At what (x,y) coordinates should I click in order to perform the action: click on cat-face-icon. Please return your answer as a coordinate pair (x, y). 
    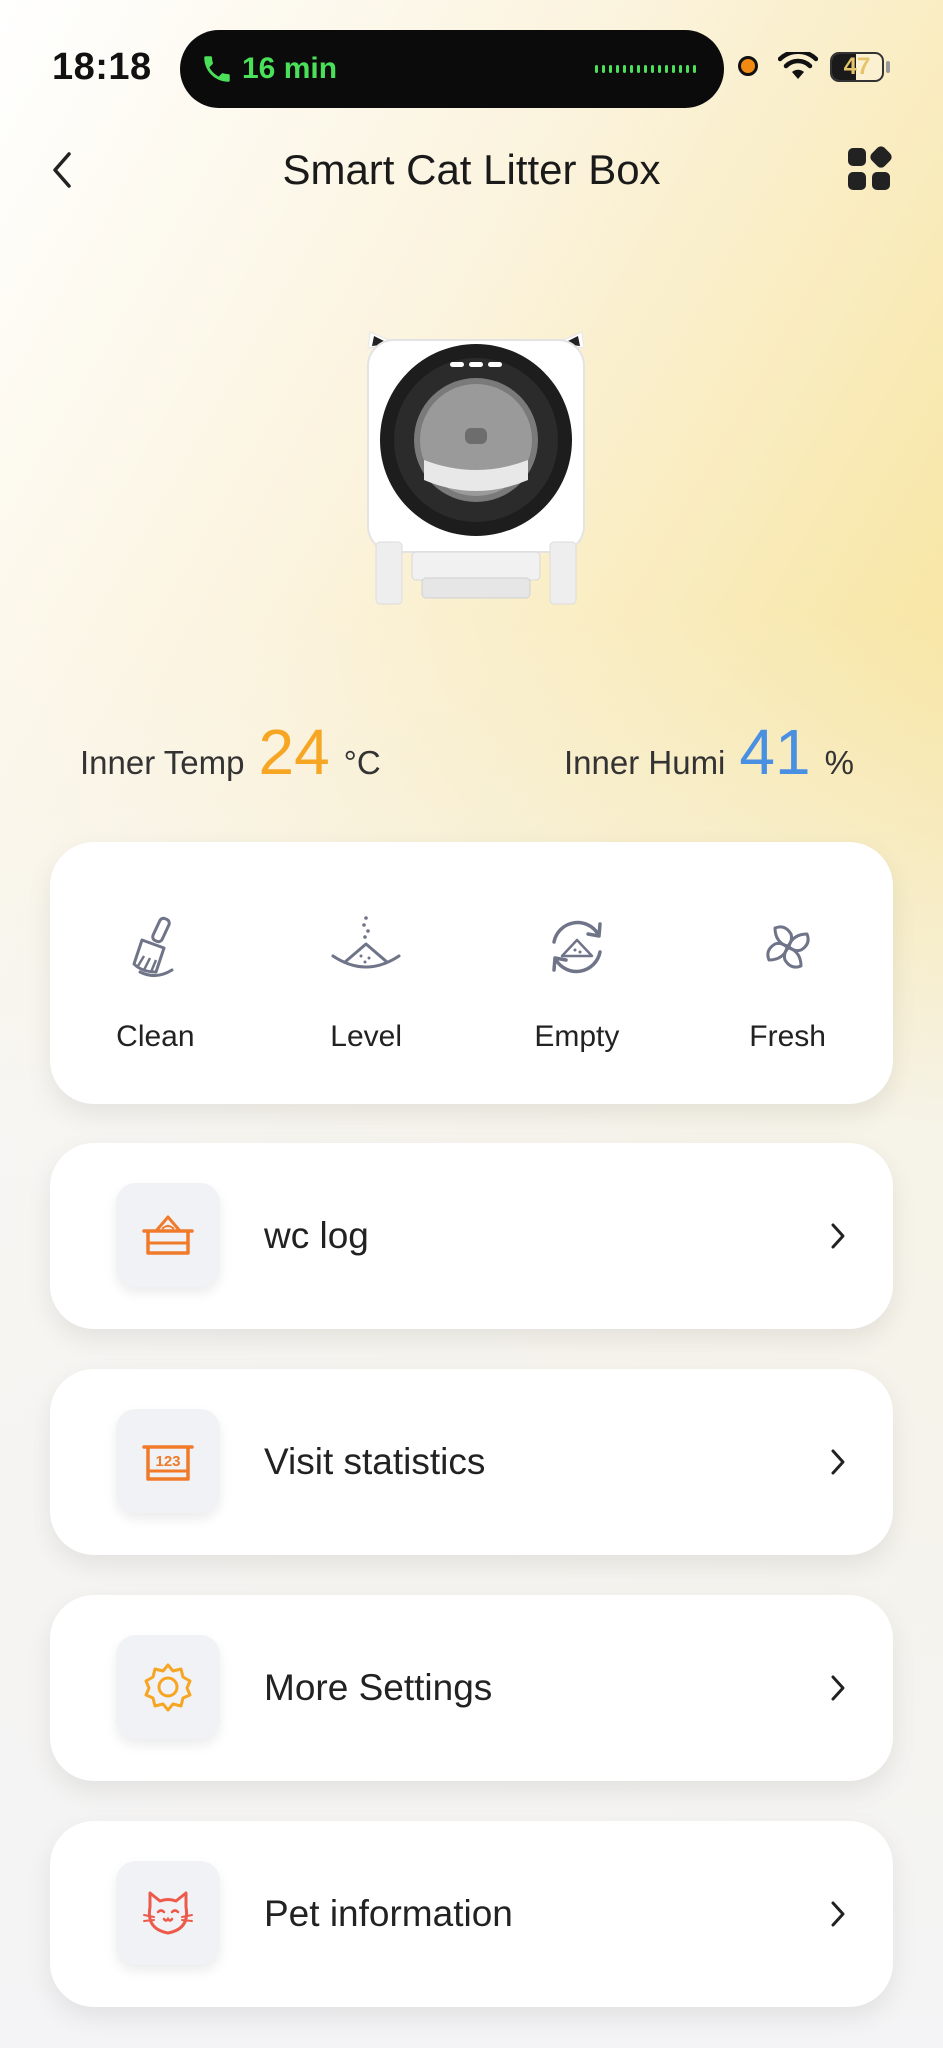
    Looking at the image, I should click on (168, 1913).